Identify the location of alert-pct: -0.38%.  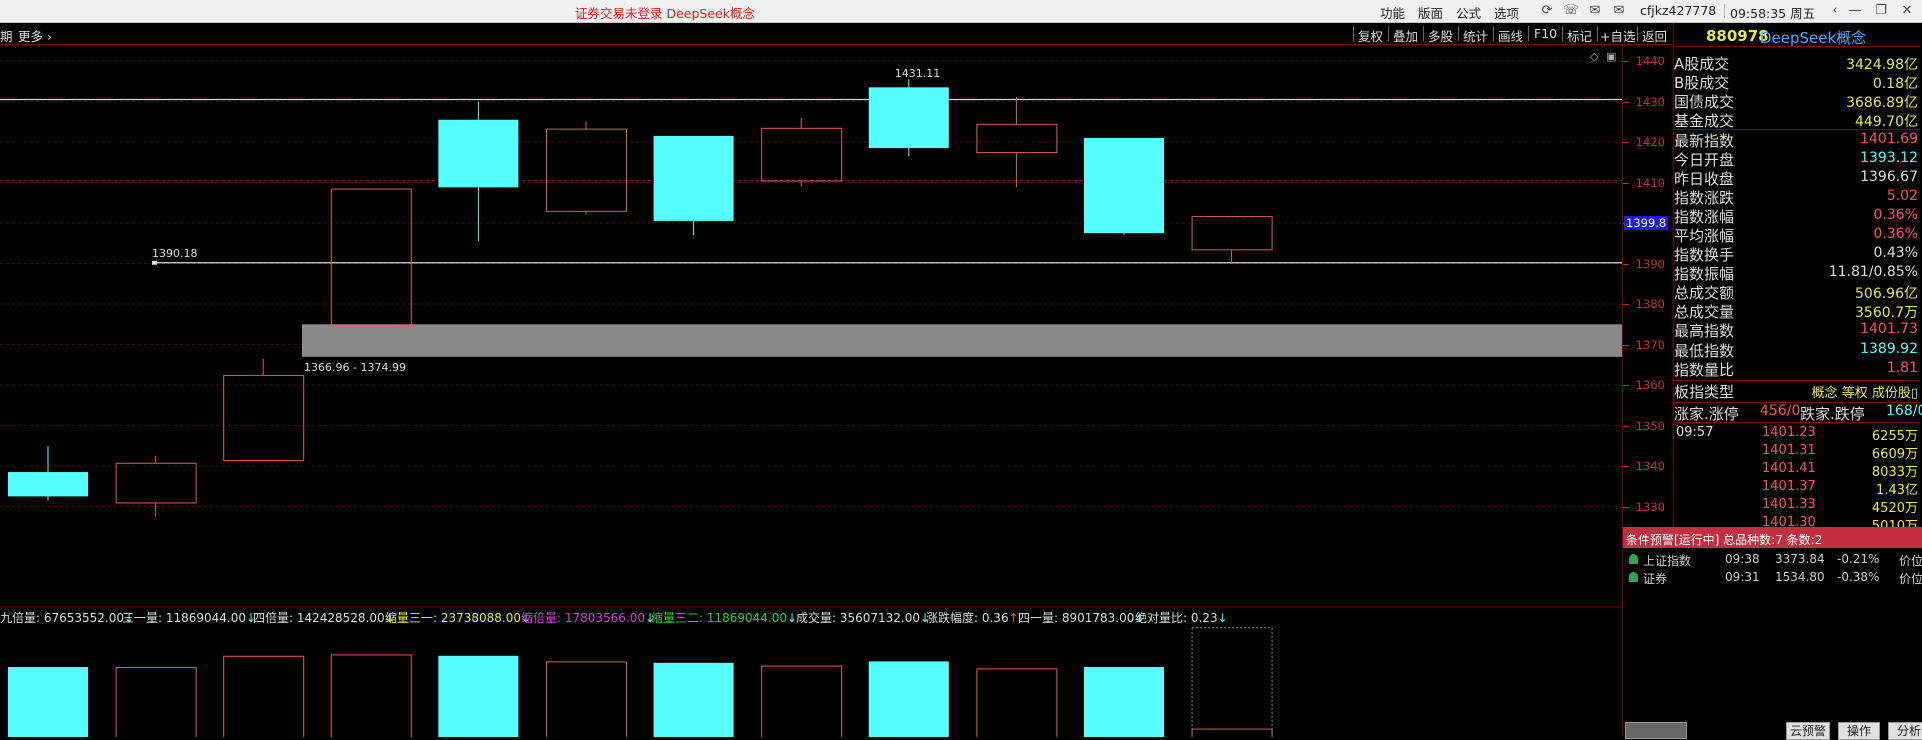
(1858, 577).